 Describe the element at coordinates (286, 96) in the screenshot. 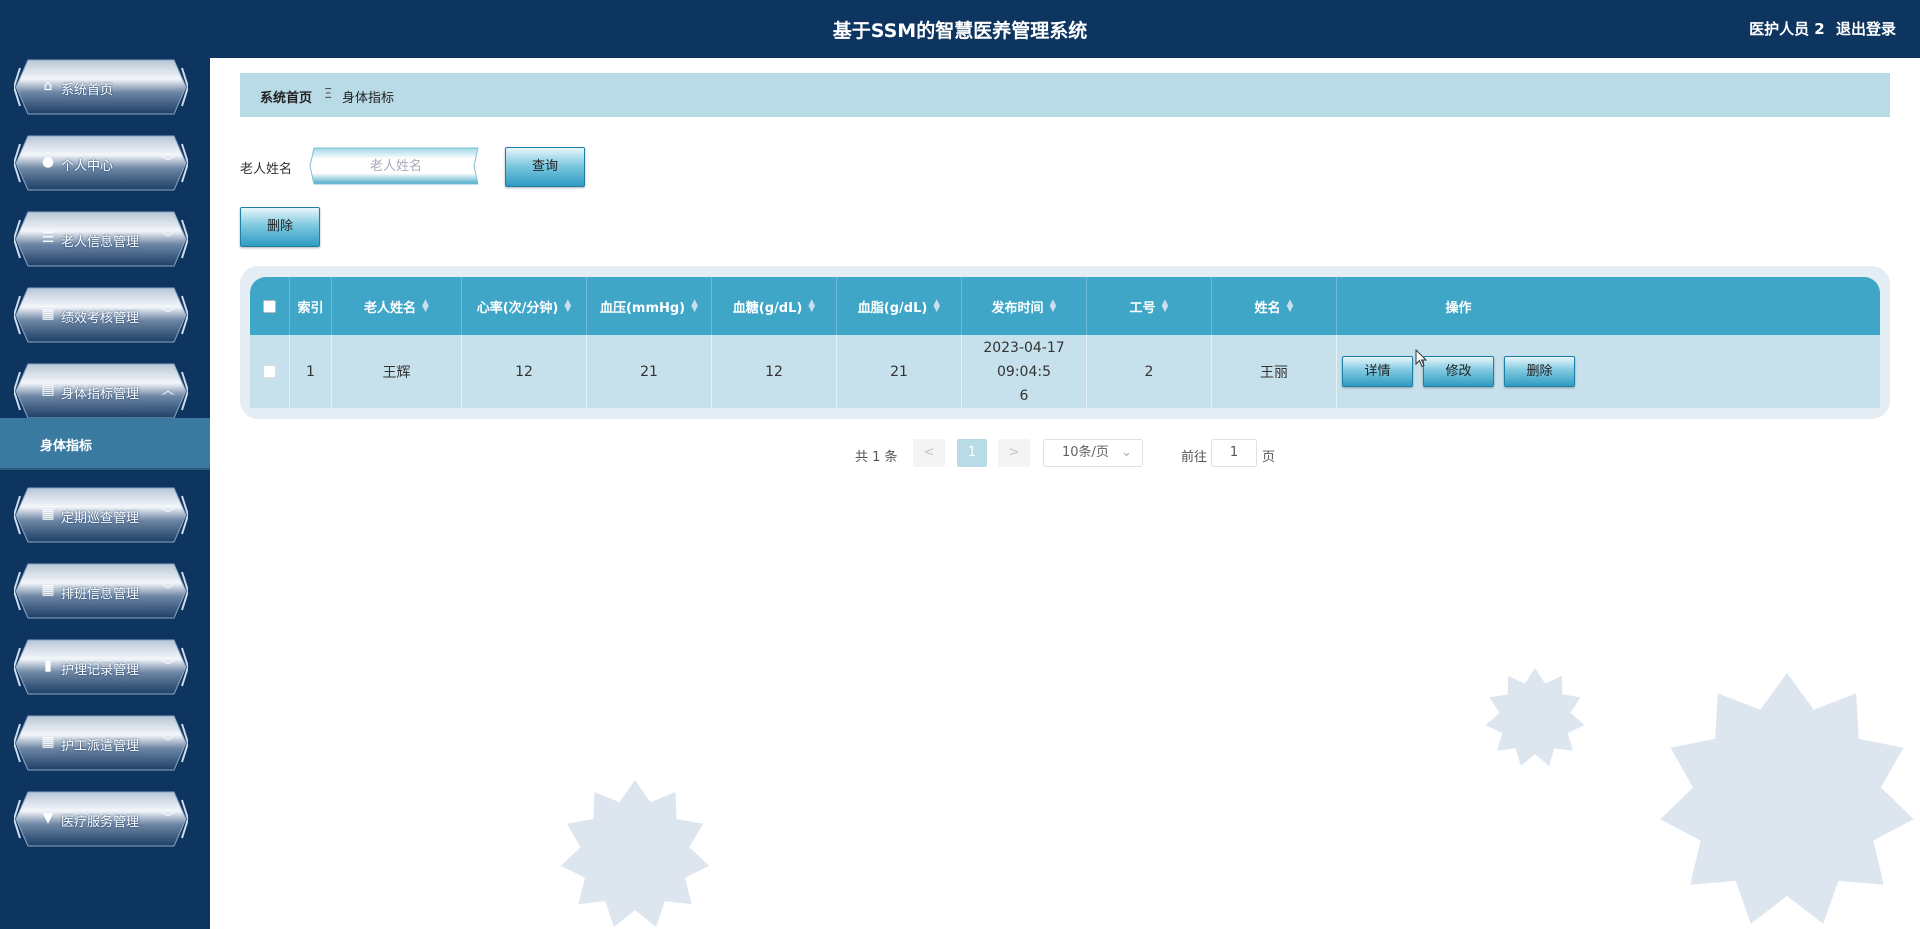

I see `breadcrumb-home: 系统首页` at that location.